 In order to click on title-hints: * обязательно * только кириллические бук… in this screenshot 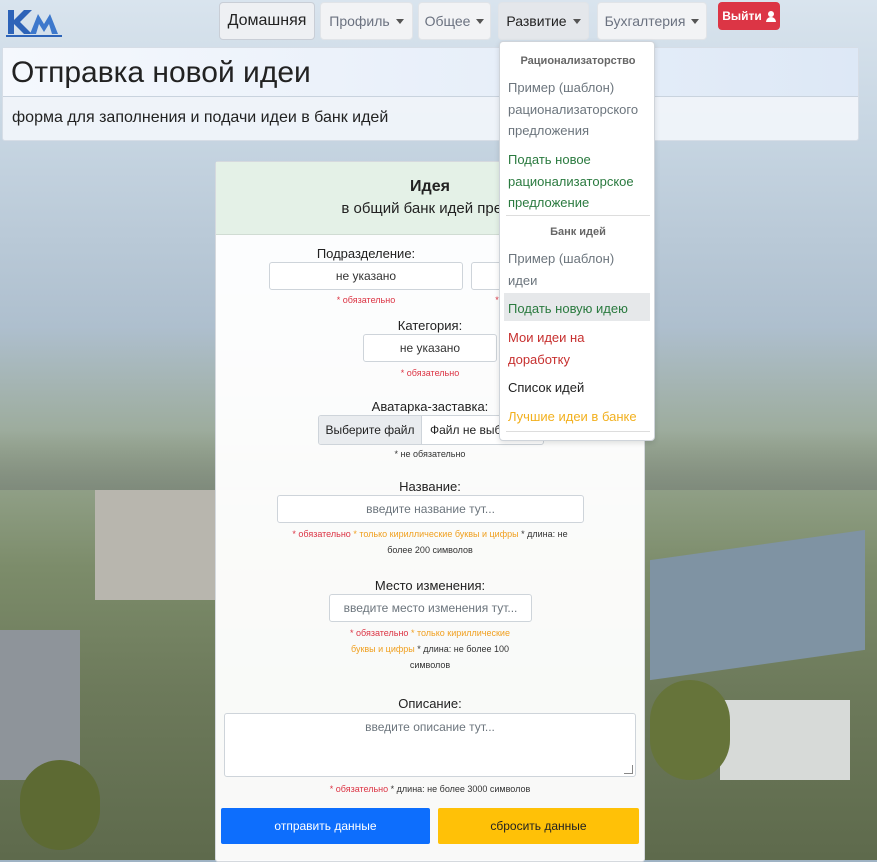, I will do `click(430, 542)`.